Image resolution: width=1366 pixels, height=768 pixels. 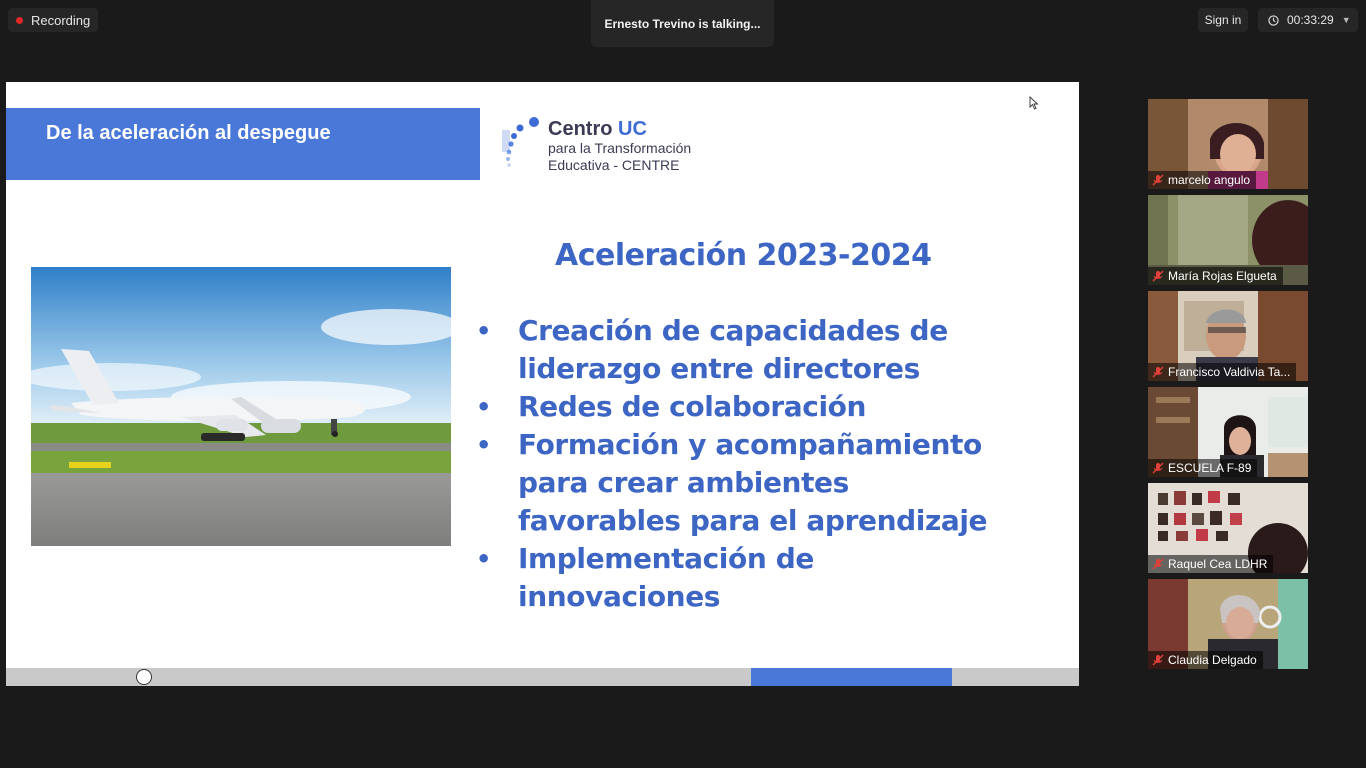 What do you see at coordinates (731, 578) in the screenshot?
I see `bullet-item: • Implementación de innovaciones` at bounding box center [731, 578].